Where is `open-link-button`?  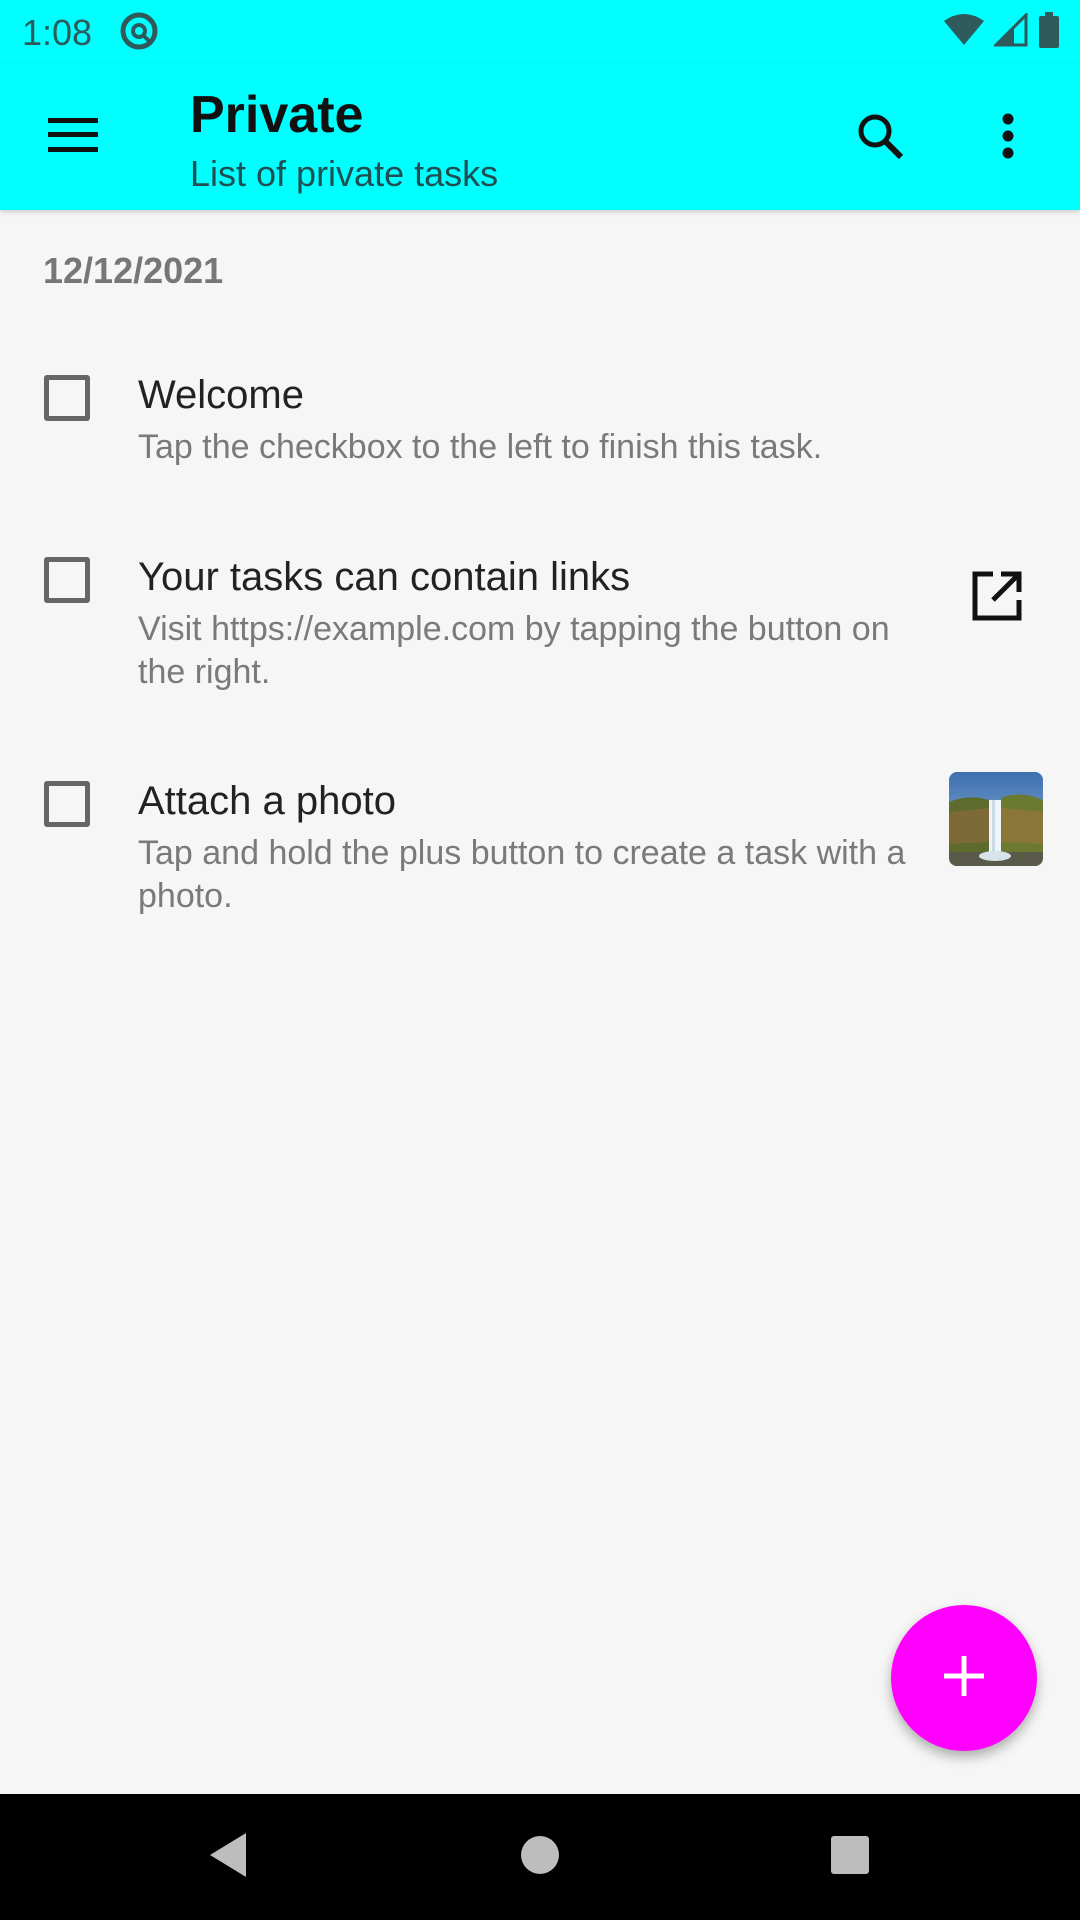
open-link-button is located at coordinates (997, 598).